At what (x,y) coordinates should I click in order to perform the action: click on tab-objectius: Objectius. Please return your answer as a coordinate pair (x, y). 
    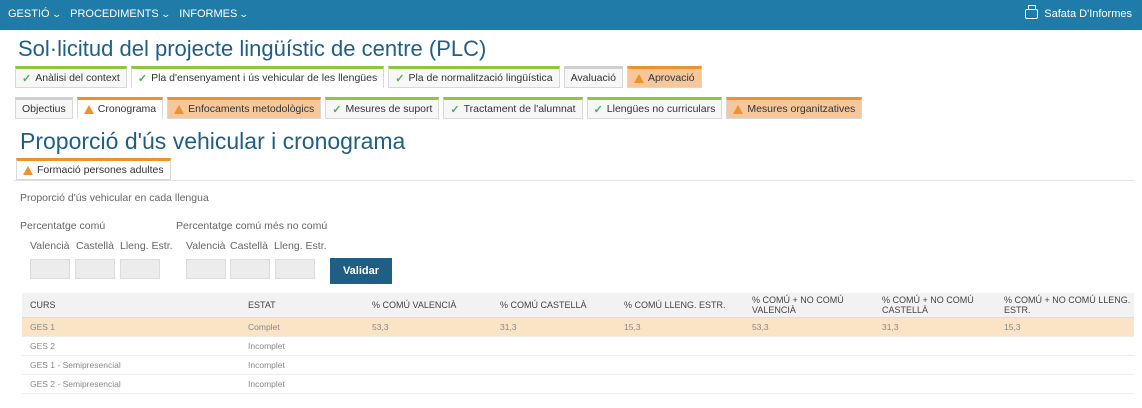
    Looking at the image, I should click on (44, 108).